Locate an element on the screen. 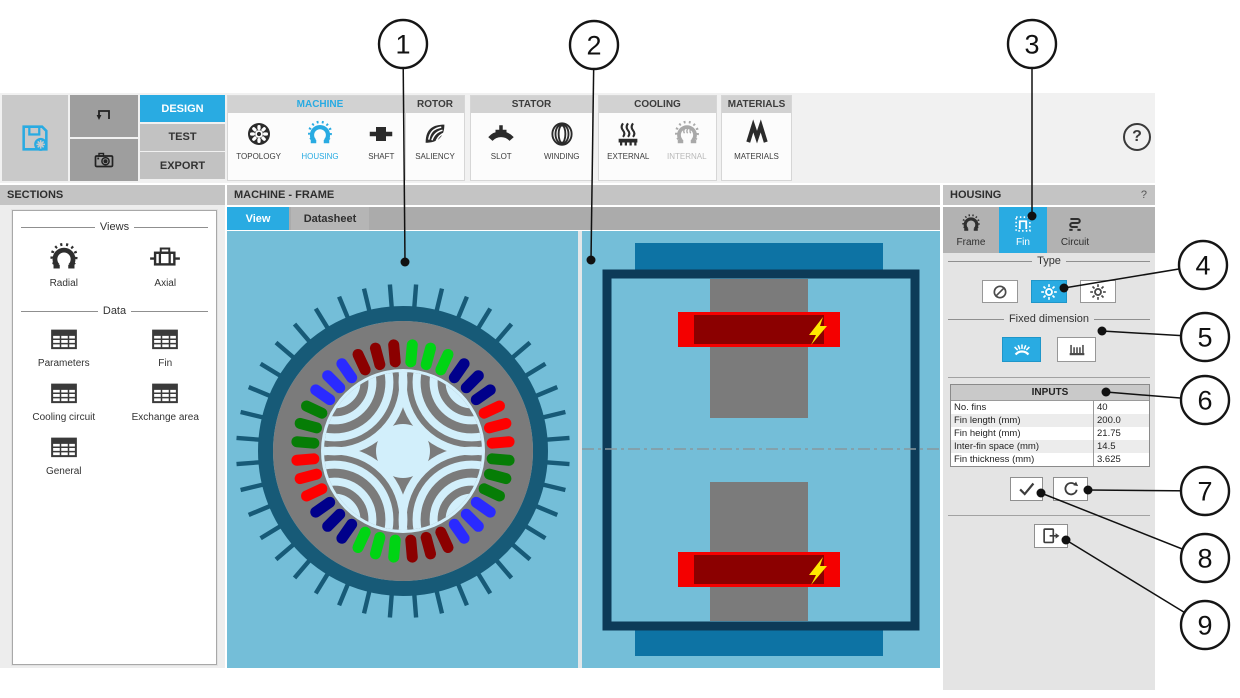 Image resolution: width=1240 pixels, height=698 pixels. topology-button: TOPOLOGY is located at coordinates (259, 140).